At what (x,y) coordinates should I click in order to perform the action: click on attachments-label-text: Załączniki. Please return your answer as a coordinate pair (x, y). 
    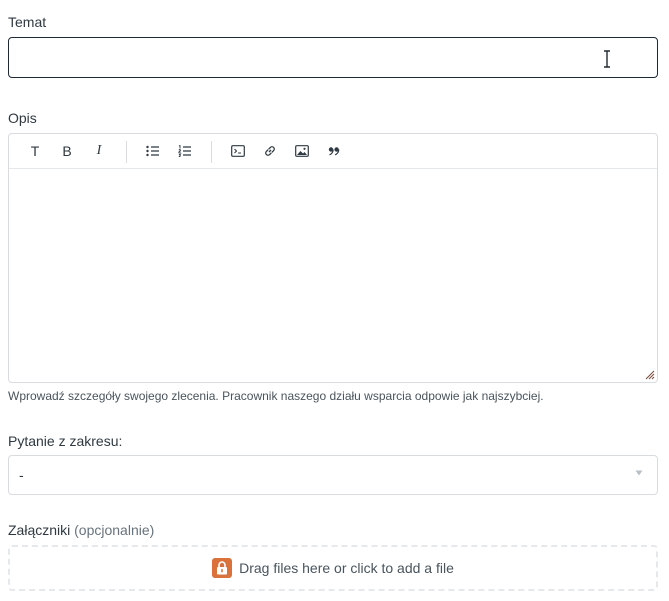
    Looking at the image, I should click on (39, 530).